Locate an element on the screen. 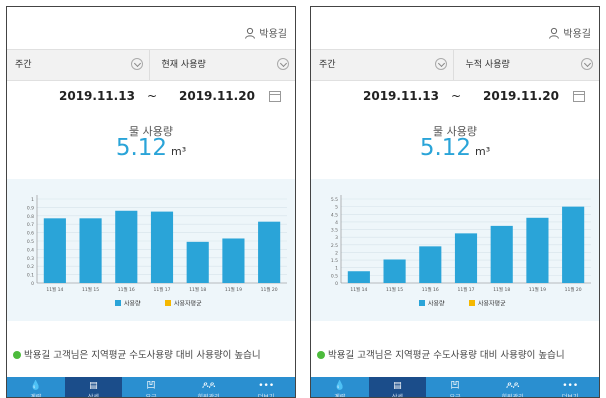 Image resolution: width=606 pixels, height=398 pixels. filter-row: 주간 누적 사용량 is located at coordinates (455, 65).